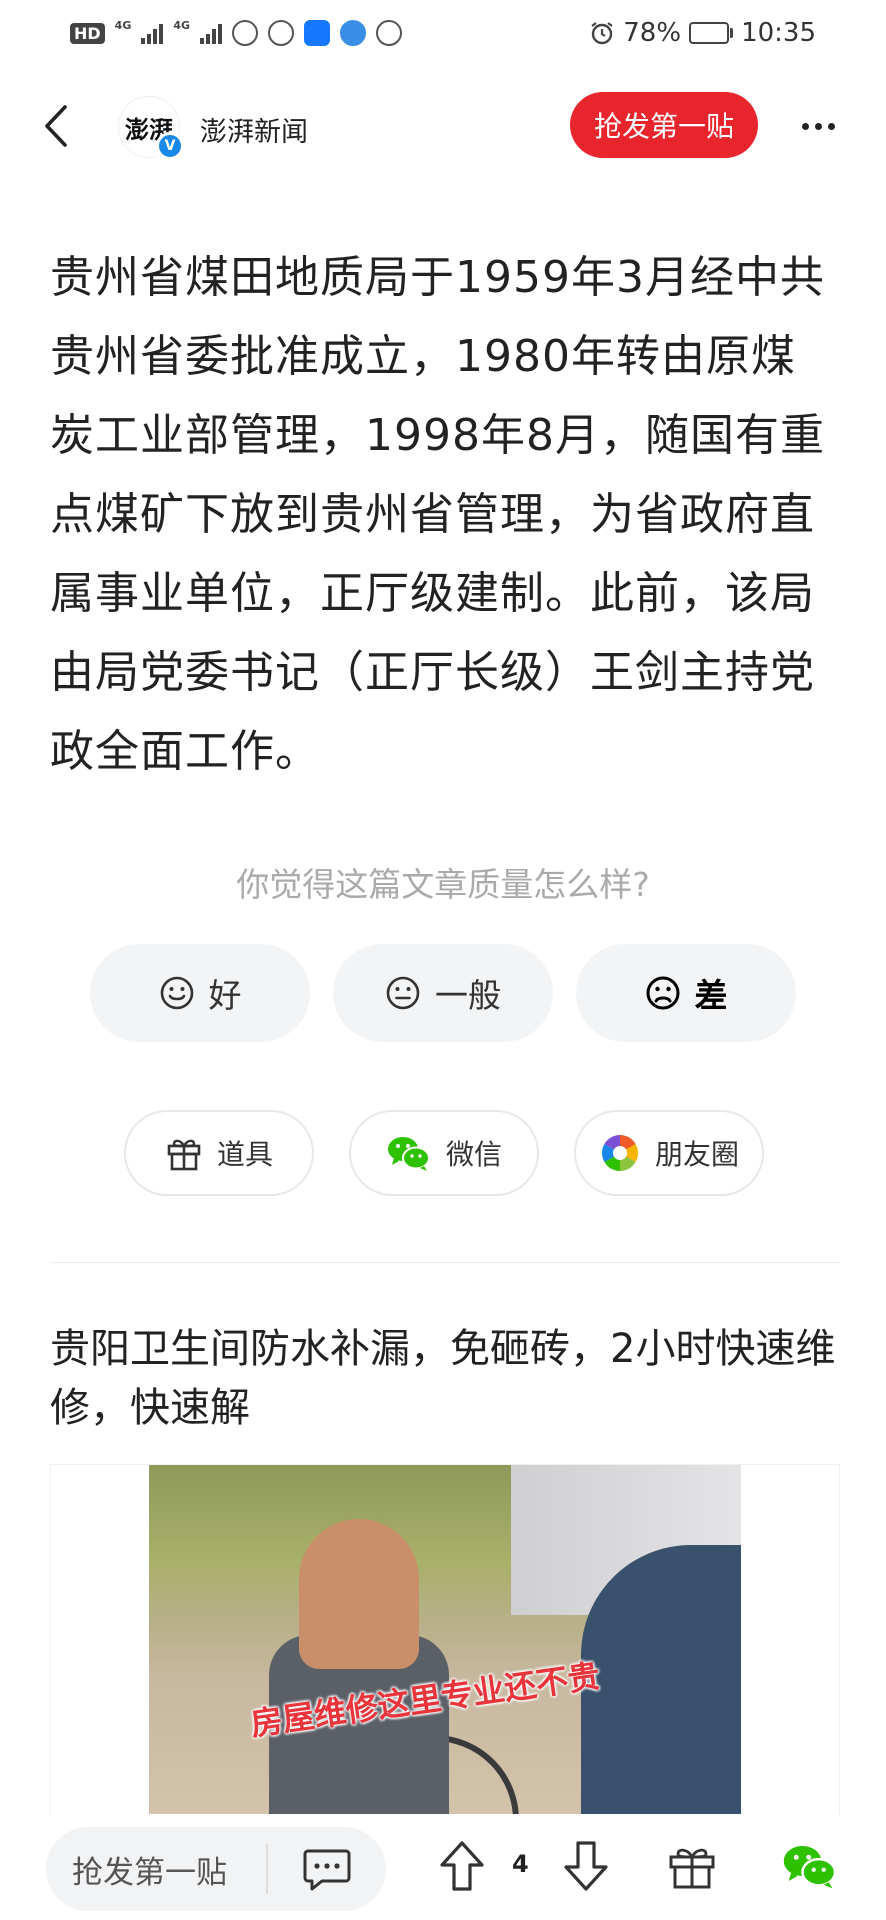 This screenshot has height=1920, width=886. What do you see at coordinates (245, 33) in the screenshot?
I see `chat-notification-icon` at bounding box center [245, 33].